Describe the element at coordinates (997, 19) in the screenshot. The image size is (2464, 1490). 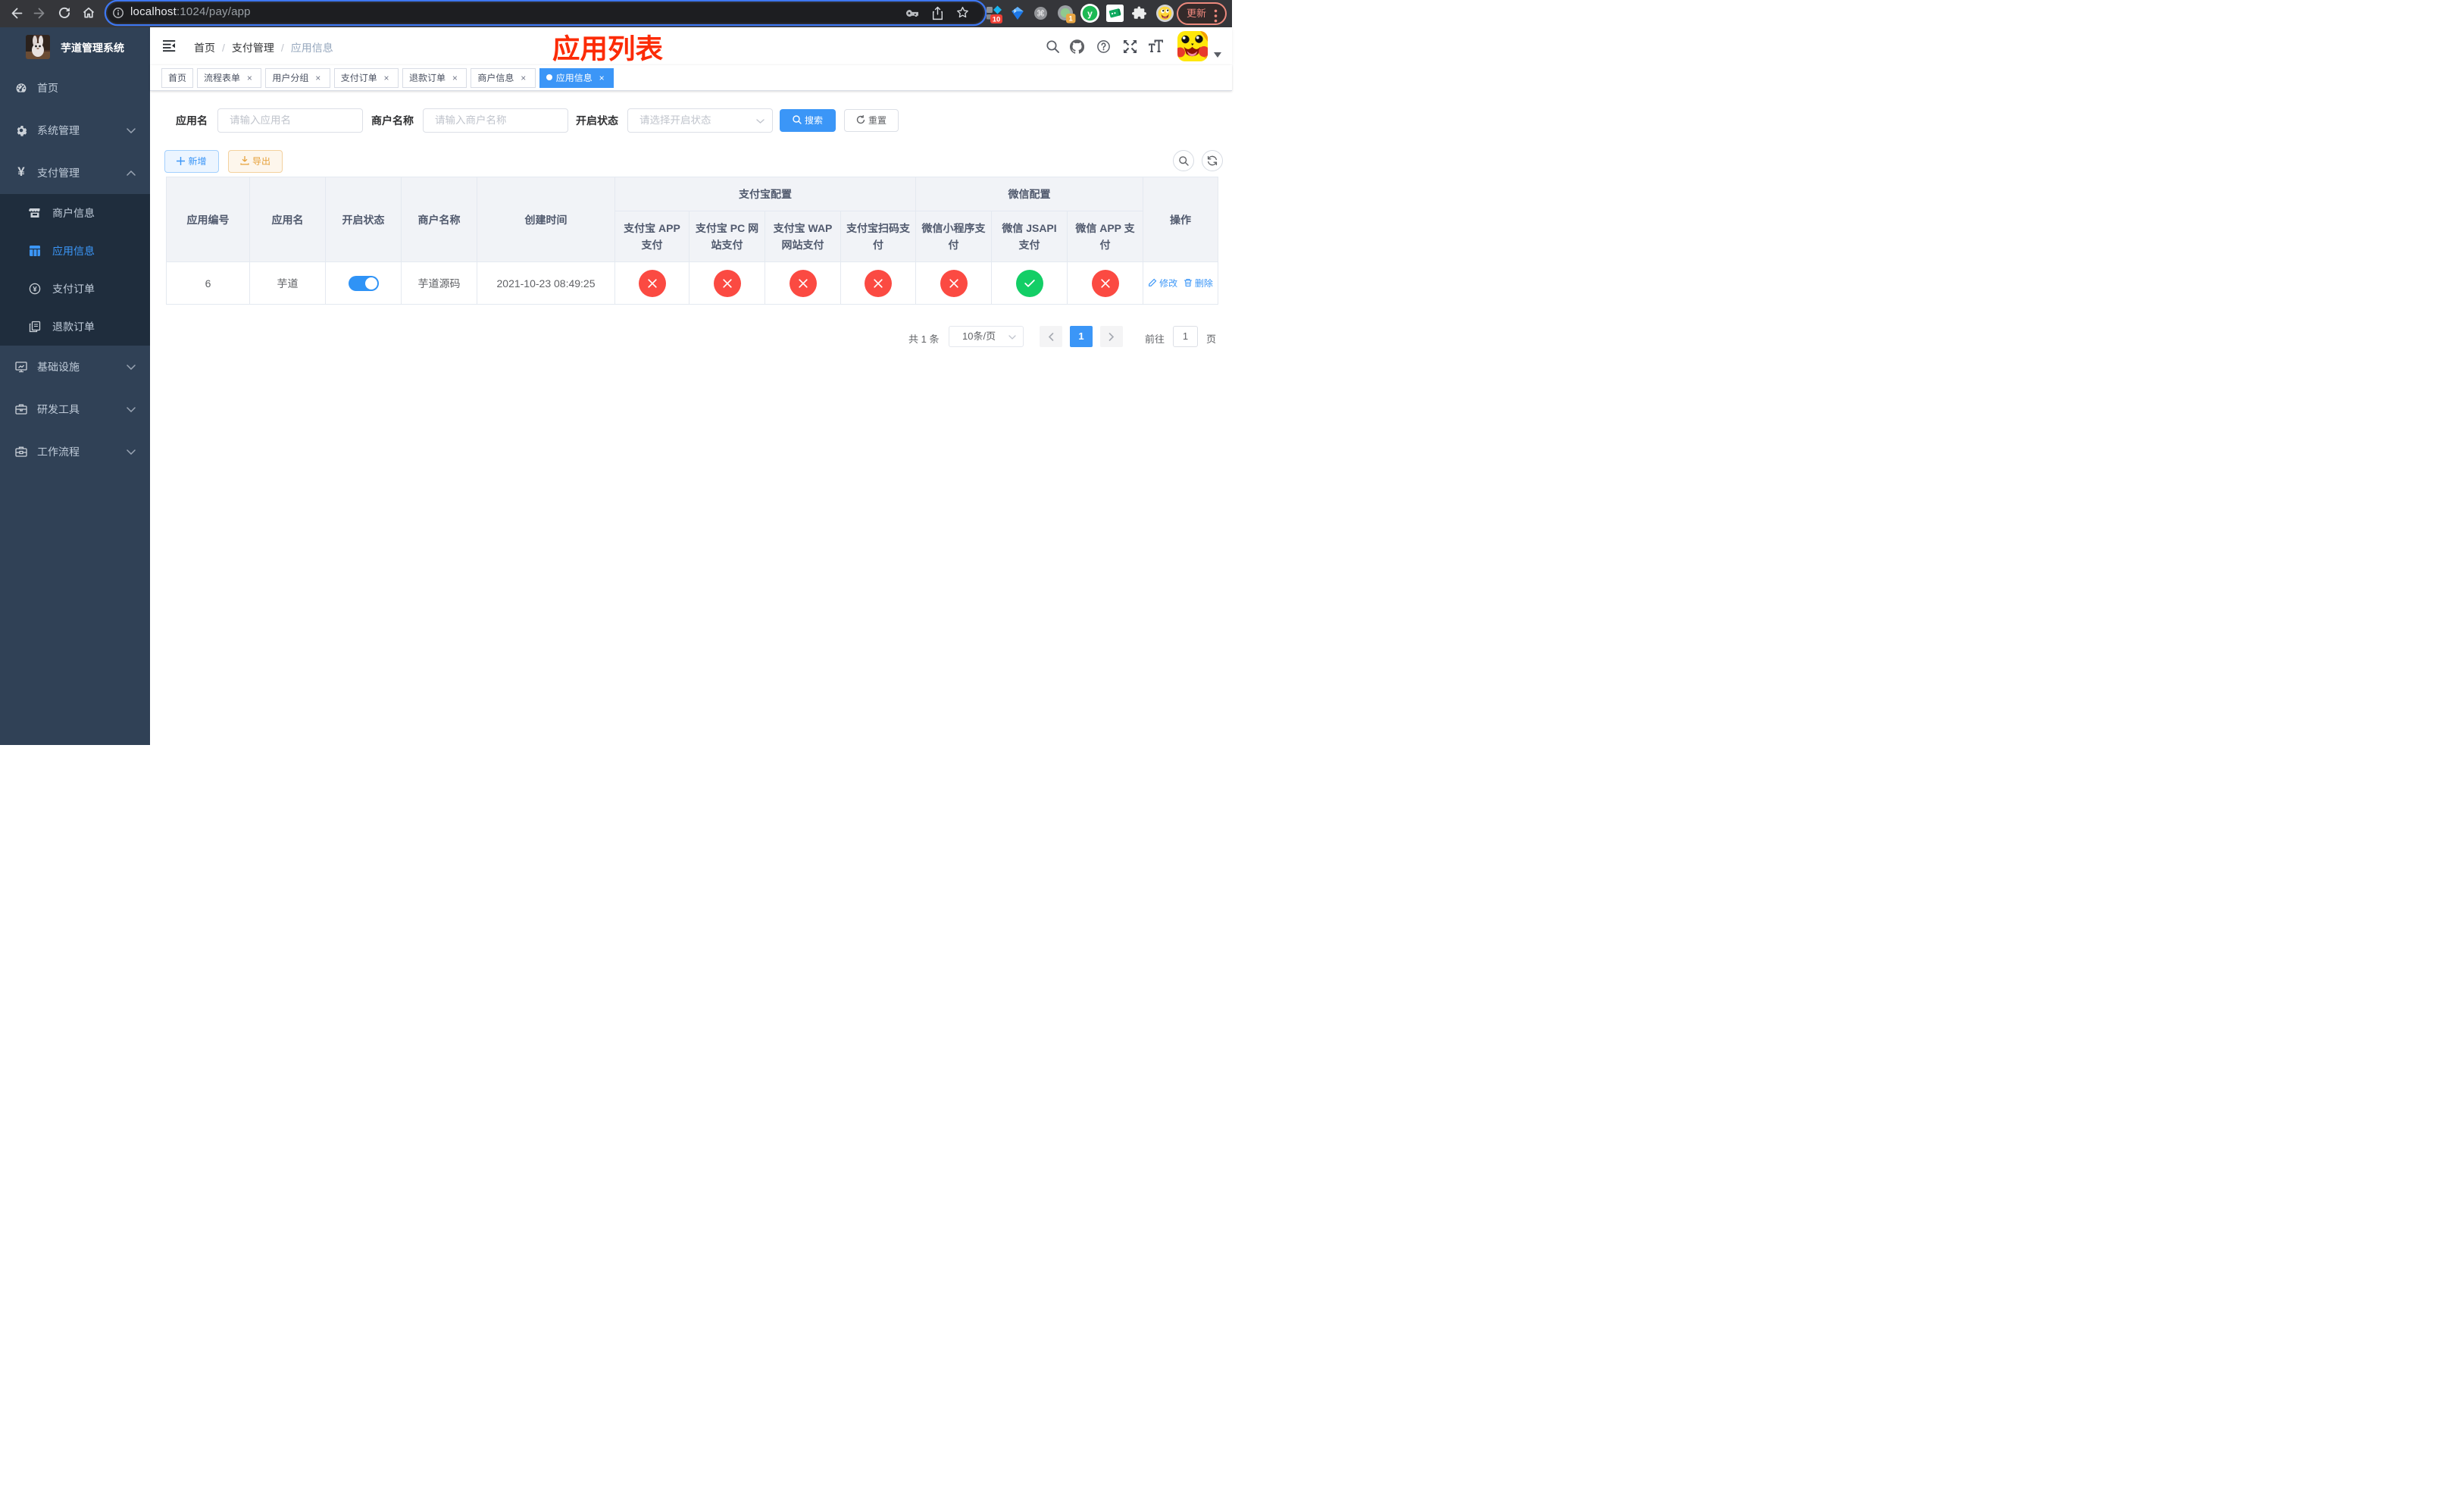
I see `svg-text: 10` at that location.